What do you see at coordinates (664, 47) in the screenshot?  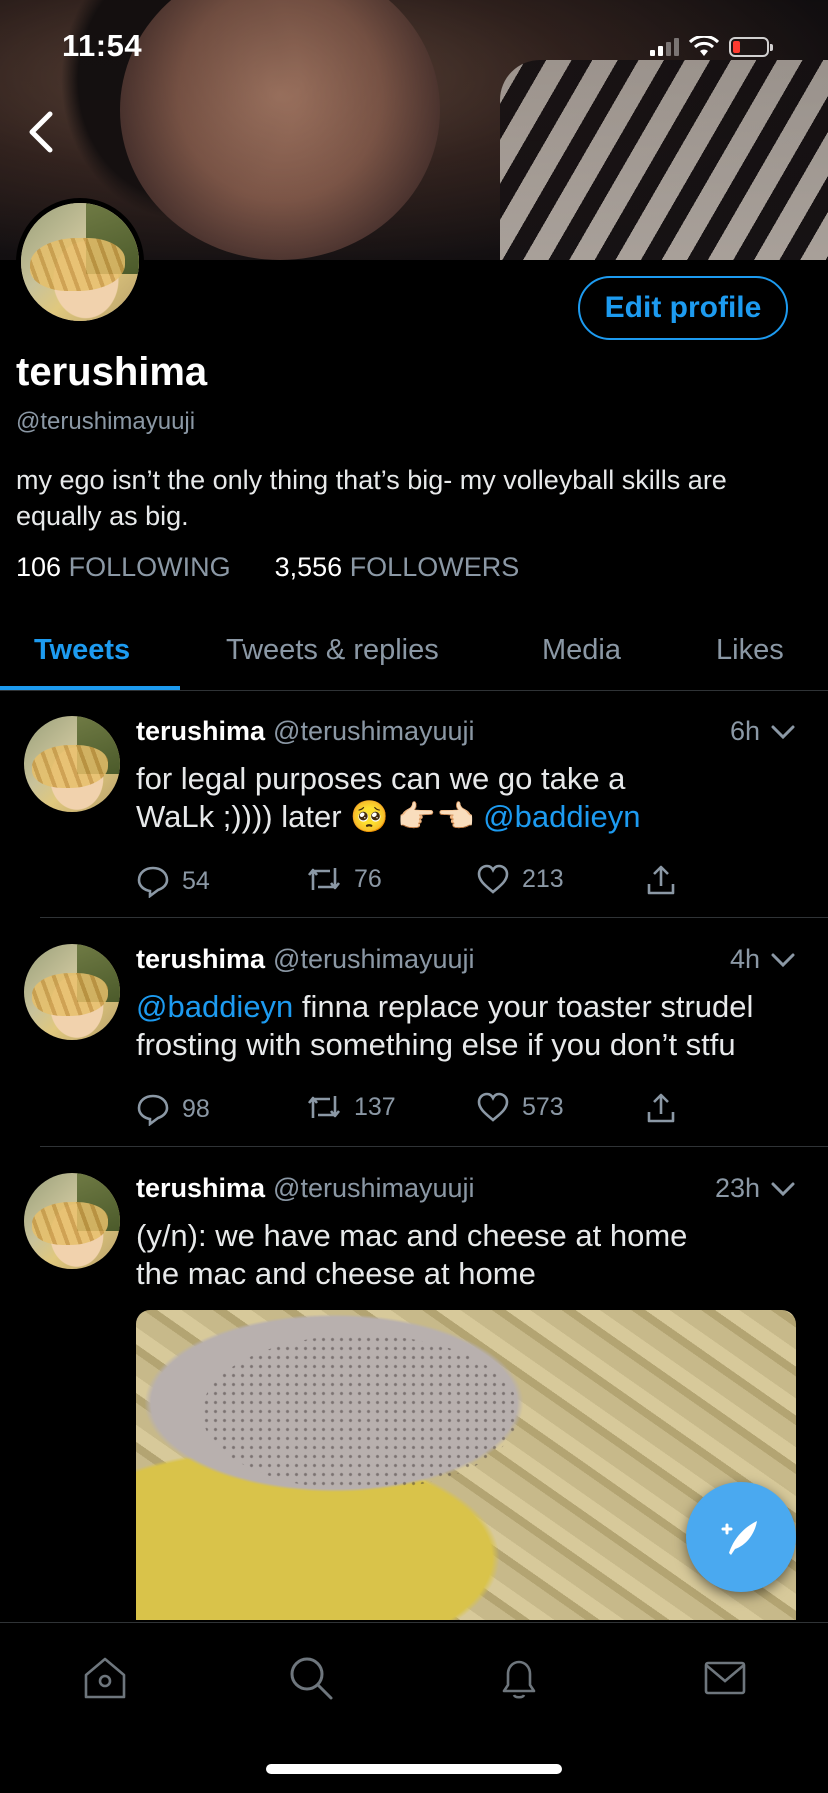 I see `cellular-signal-icon` at bounding box center [664, 47].